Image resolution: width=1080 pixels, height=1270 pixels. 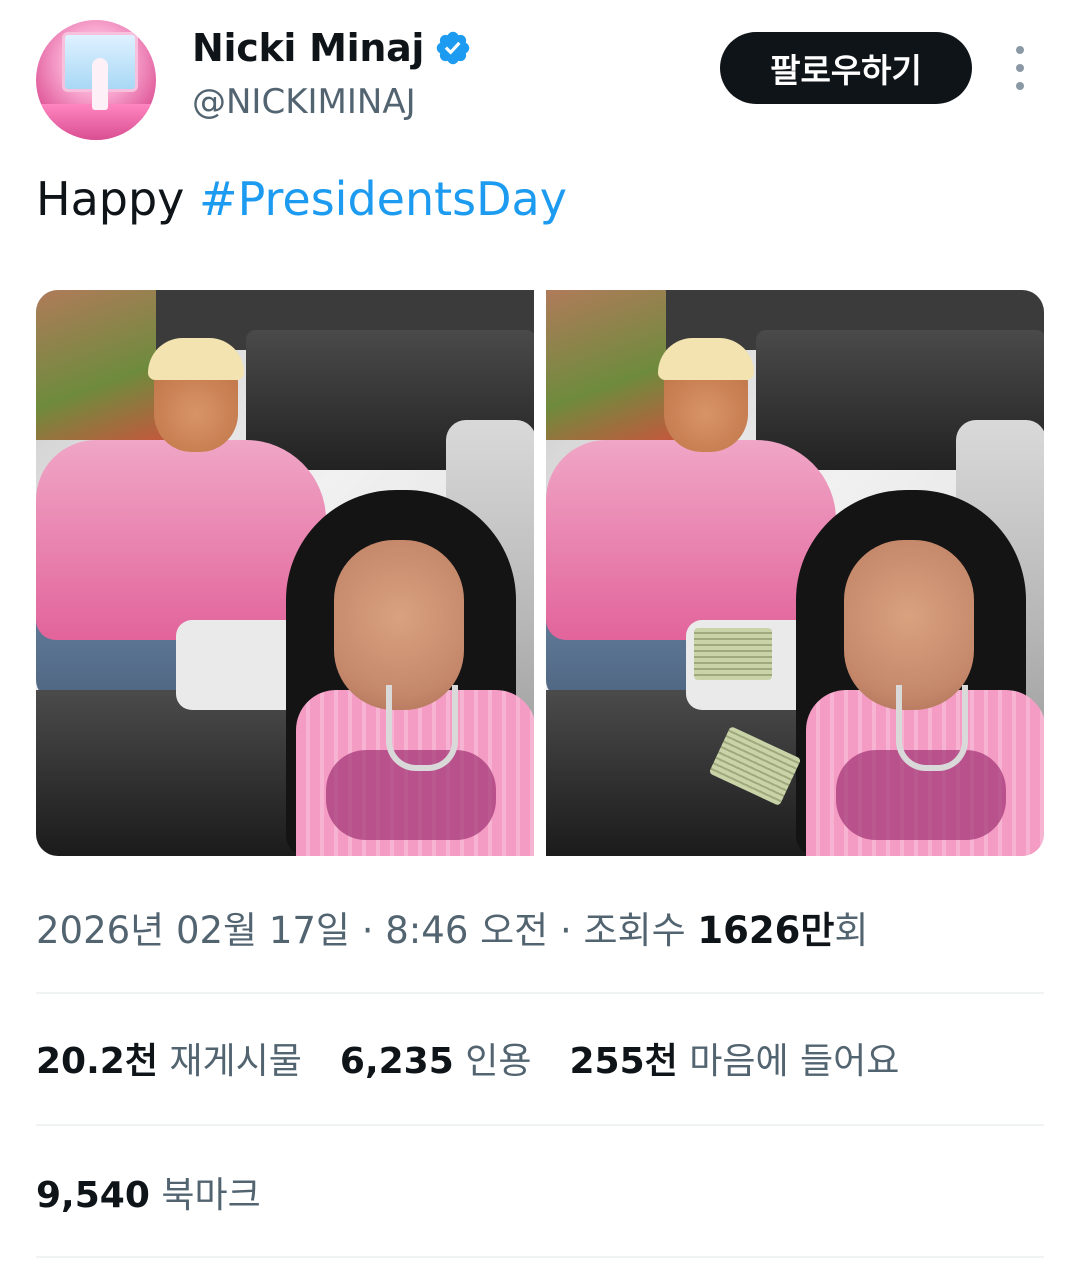 What do you see at coordinates (851, 930) in the screenshot?
I see `views-suffix: 회` at bounding box center [851, 930].